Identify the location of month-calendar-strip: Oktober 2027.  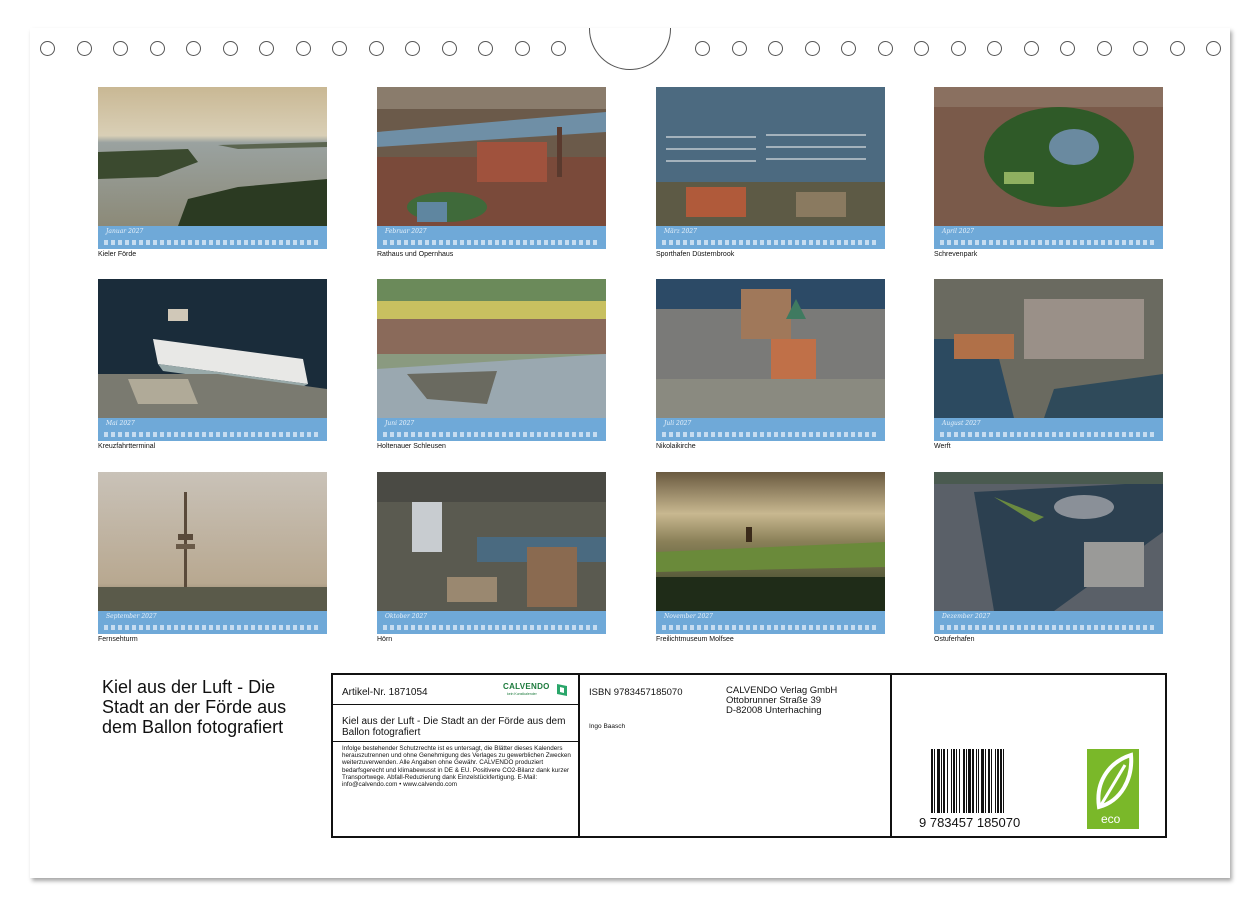
(491, 622).